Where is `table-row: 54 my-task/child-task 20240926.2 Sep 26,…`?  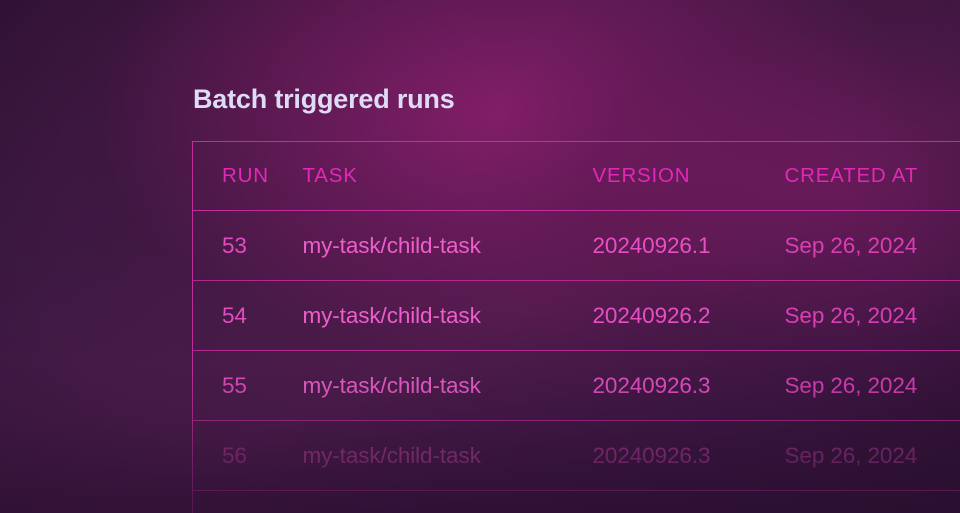
table-row: 54 my-task/child-task 20240926.2 Sep 26,… is located at coordinates (576, 315).